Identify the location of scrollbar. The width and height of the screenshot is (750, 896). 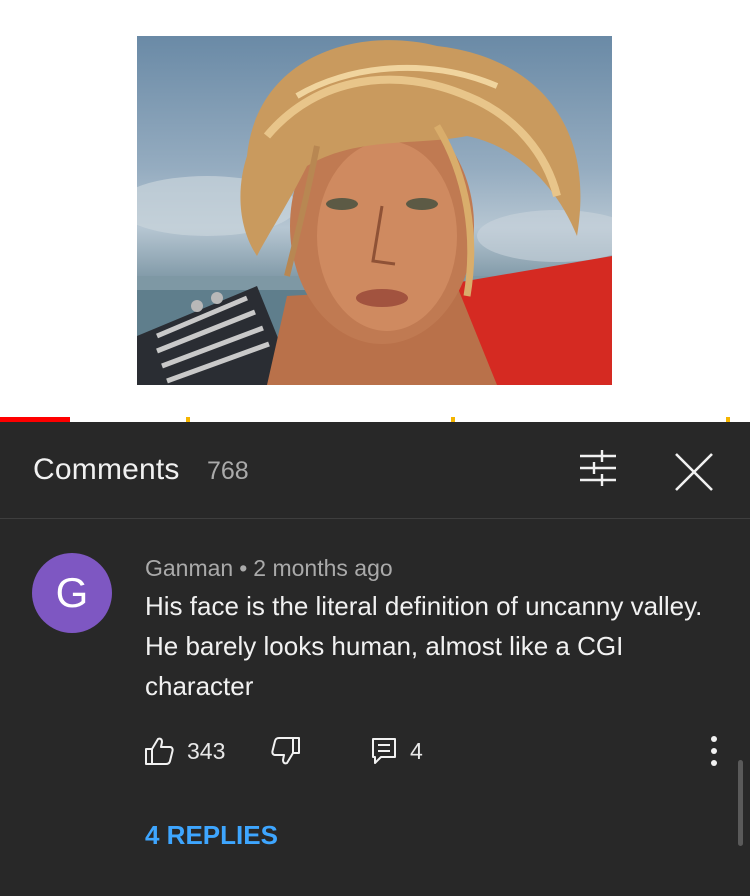
(740, 803).